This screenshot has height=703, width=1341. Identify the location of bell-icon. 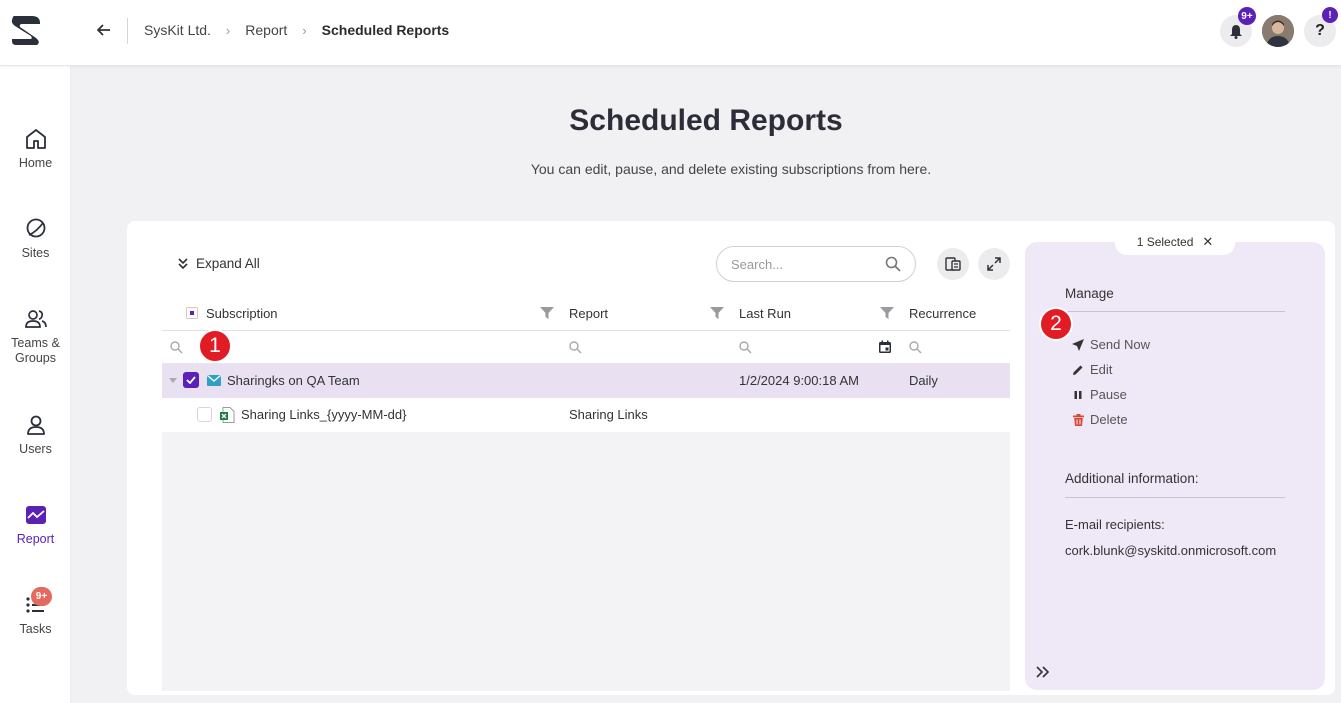
(1236, 31).